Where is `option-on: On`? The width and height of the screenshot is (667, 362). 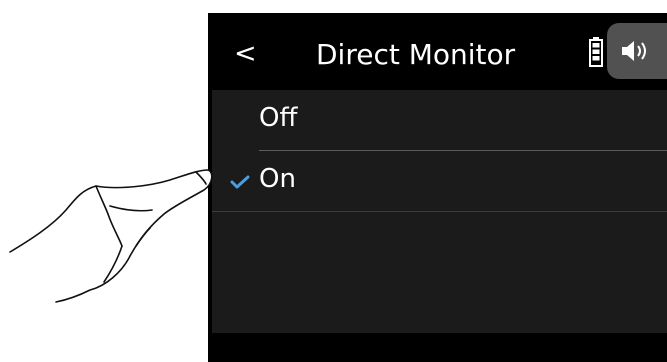
option-on: On is located at coordinates (439, 181).